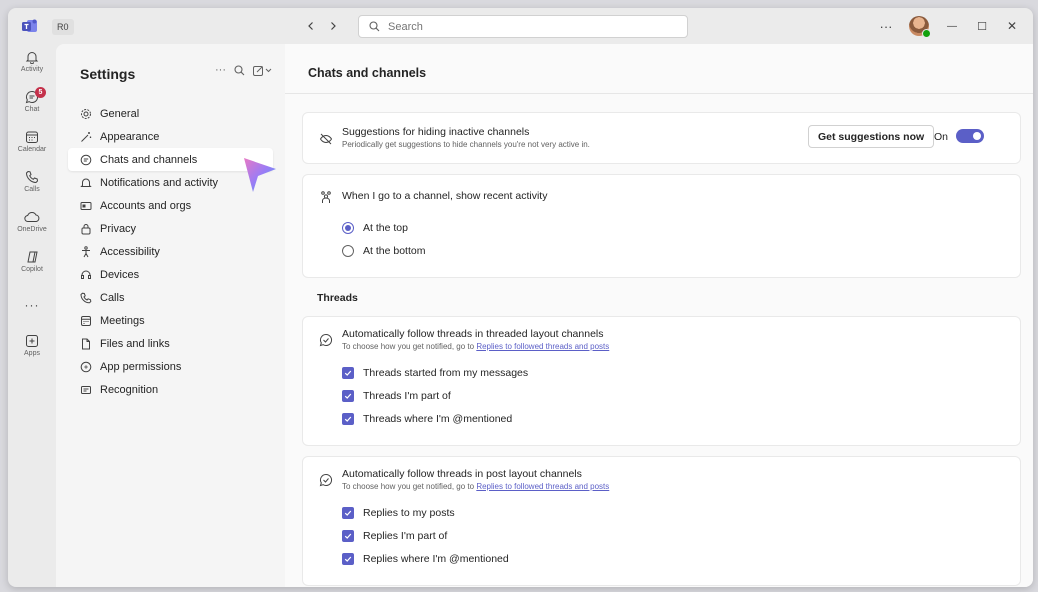 The image size is (1038, 592). I want to click on close-button: ✕, so click(1012, 26).